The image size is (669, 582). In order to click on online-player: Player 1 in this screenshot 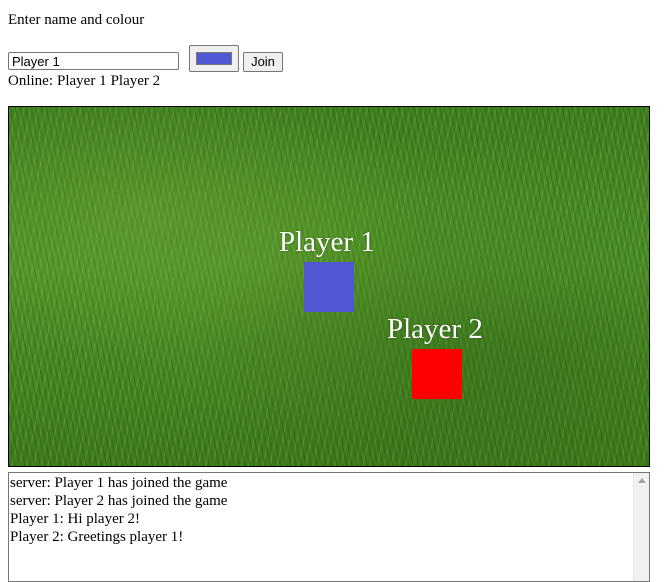, I will do `click(82, 81)`.